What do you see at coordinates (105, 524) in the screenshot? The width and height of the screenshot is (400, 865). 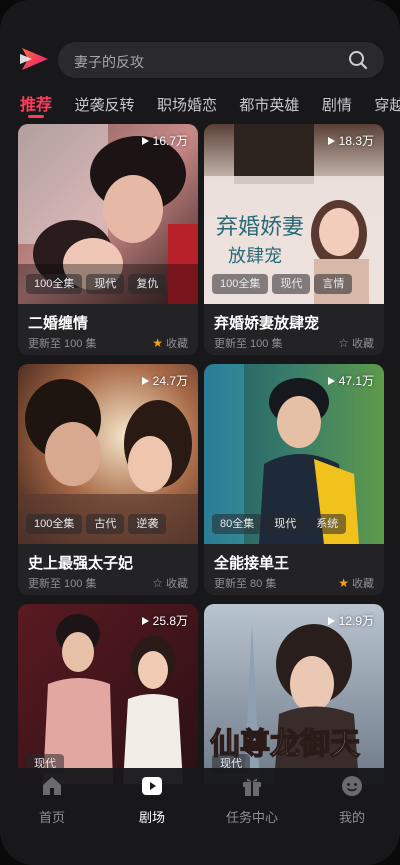 I see `tag: 古代` at bounding box center [105, 524].